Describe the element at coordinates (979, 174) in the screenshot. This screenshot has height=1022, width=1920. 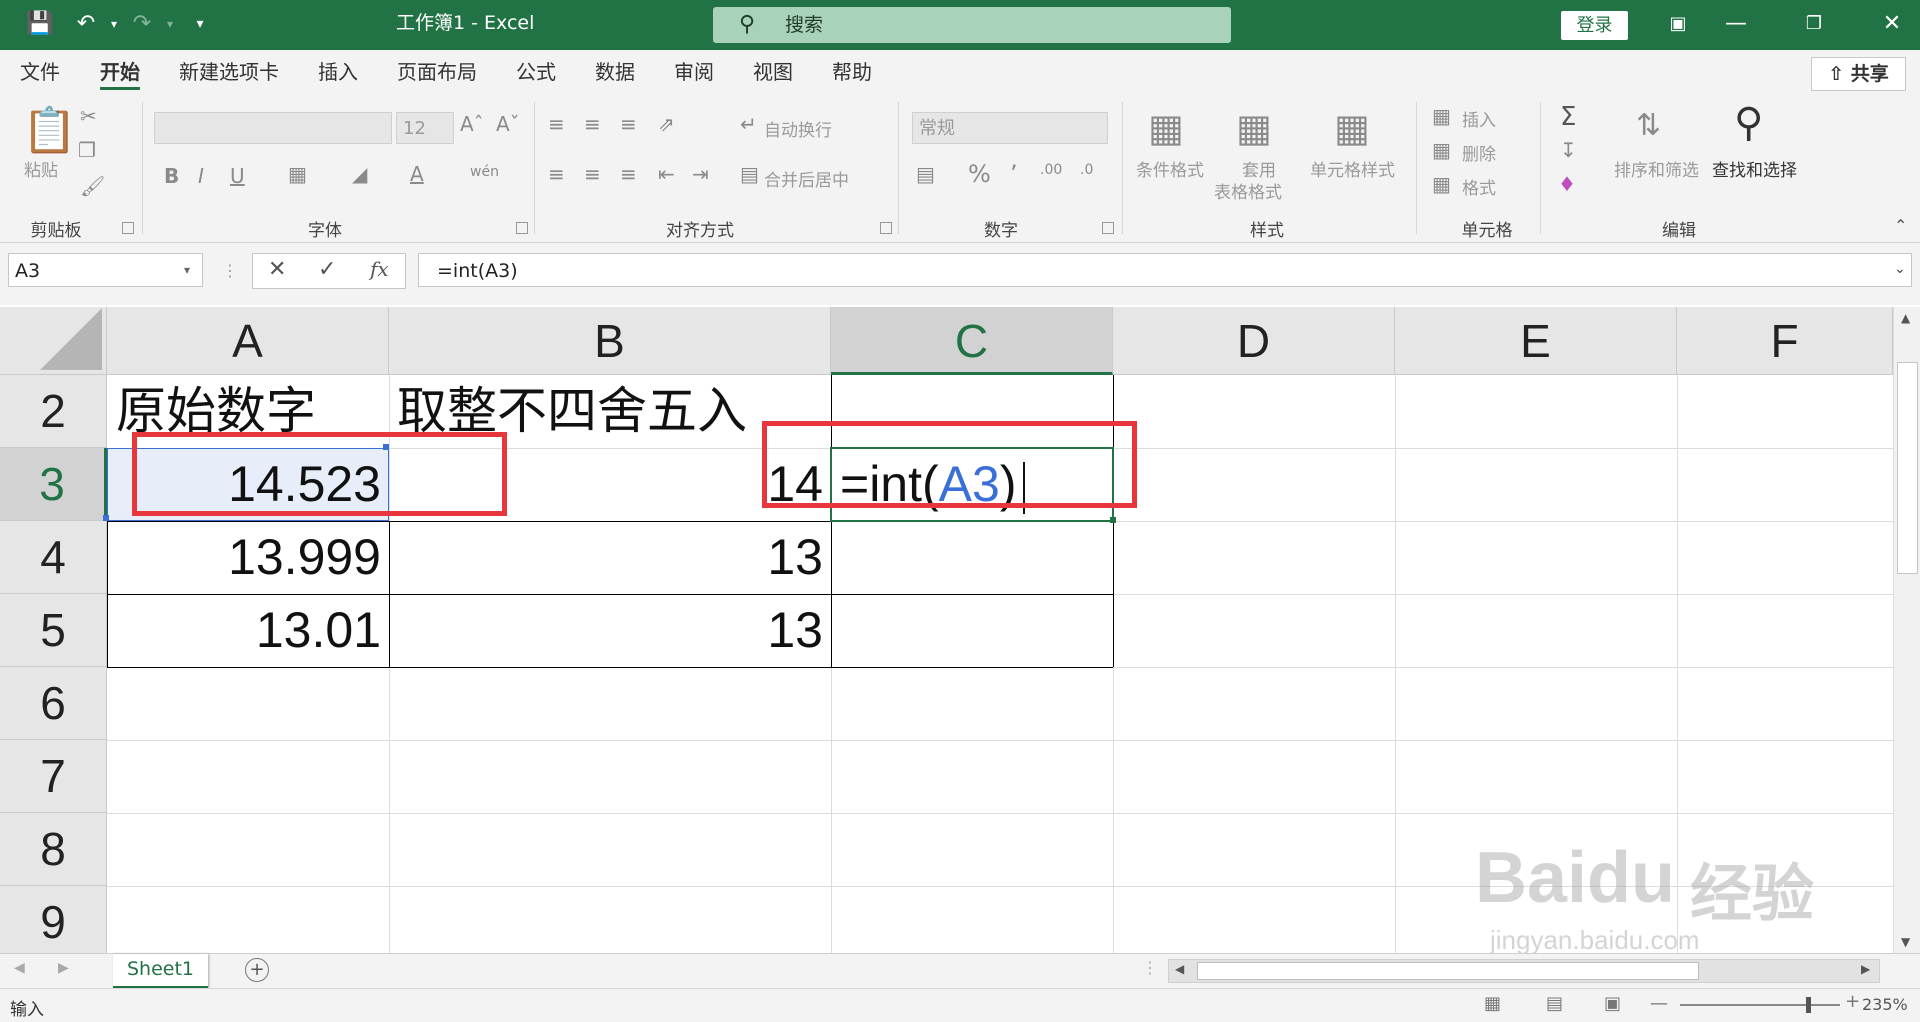
I see `percent-icon: %` at that location.